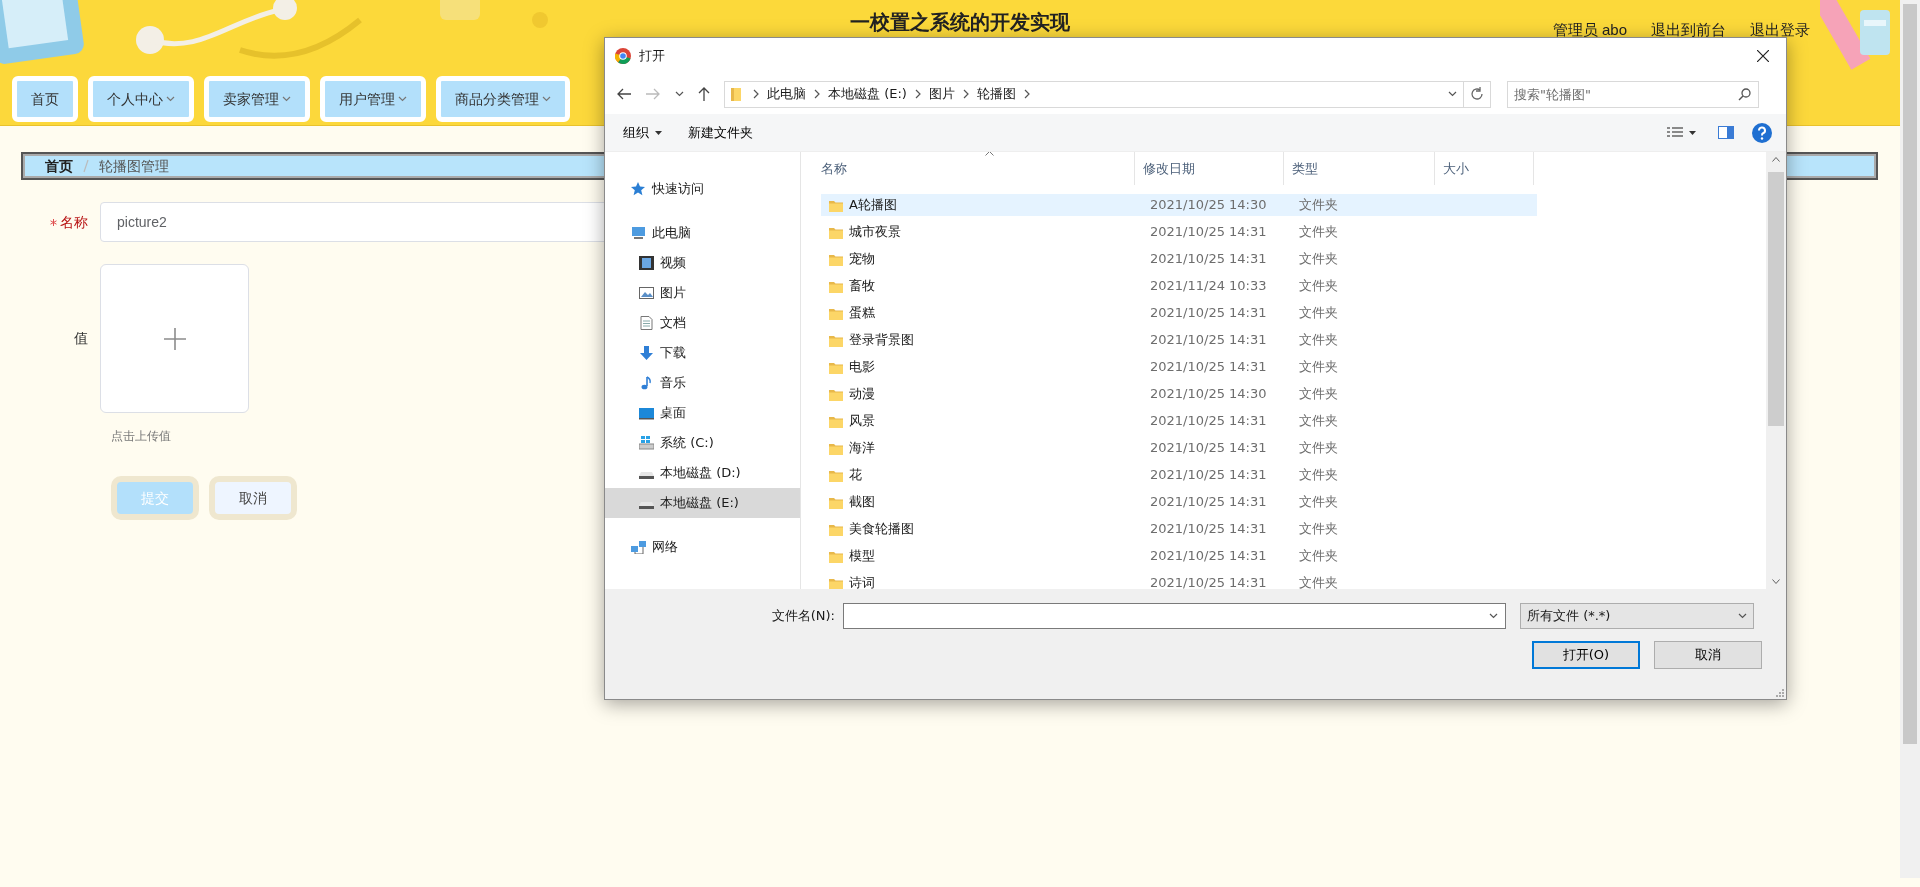  Describe the element at coordinates (702, 547) in the screenshot. I see `sidebar-item: 网络` at that location.